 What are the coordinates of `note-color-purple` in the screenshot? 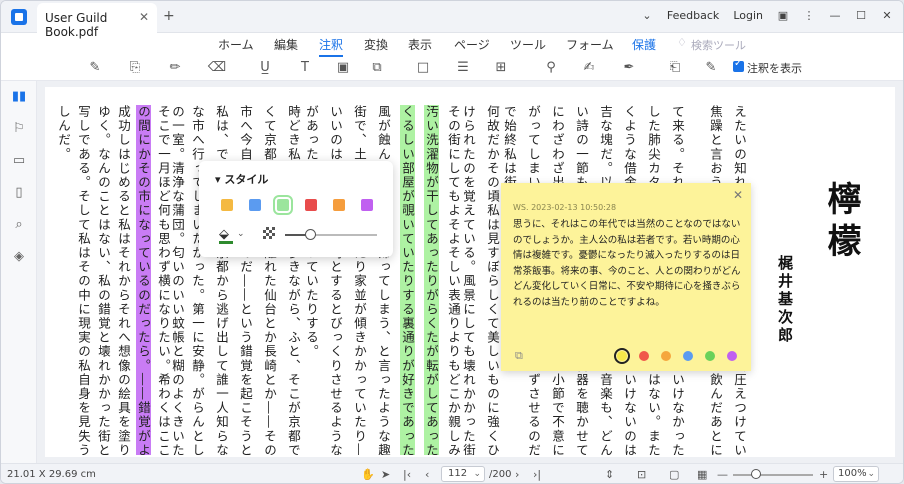 It's located at (732, 356).